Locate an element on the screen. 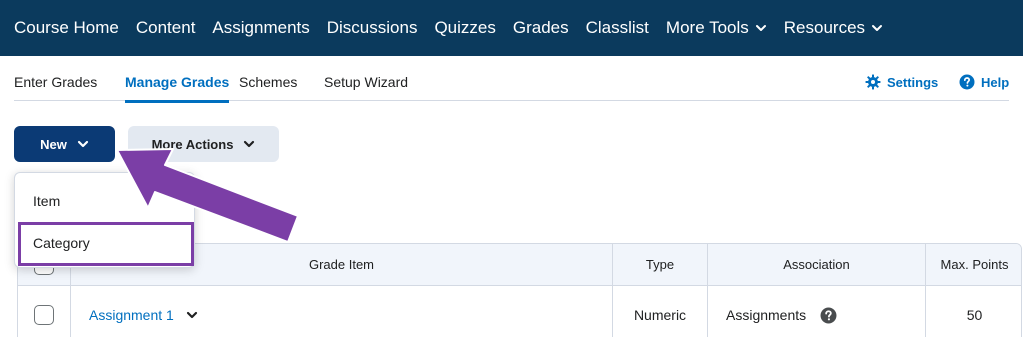 The height and width of the screenshot is (337, 1023). tab-schemes: Schemes is located at coordinates (268, 82).